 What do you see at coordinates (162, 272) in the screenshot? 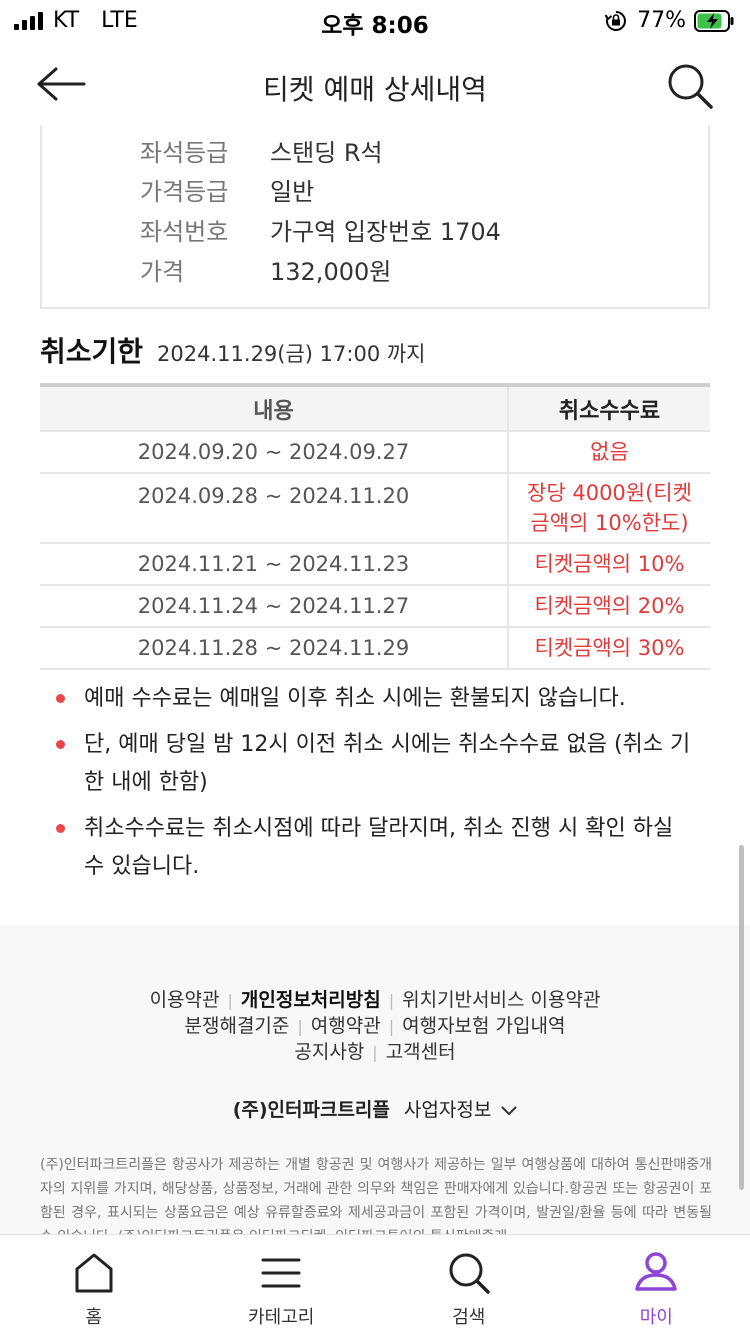
I see `info-label: 가격` at bounding box center [162, 272].